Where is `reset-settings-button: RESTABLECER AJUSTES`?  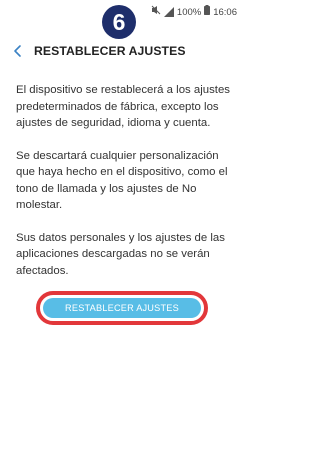
reset-settings-button: RESTABLECER AJUSTES is located at coordinates (122, 308).